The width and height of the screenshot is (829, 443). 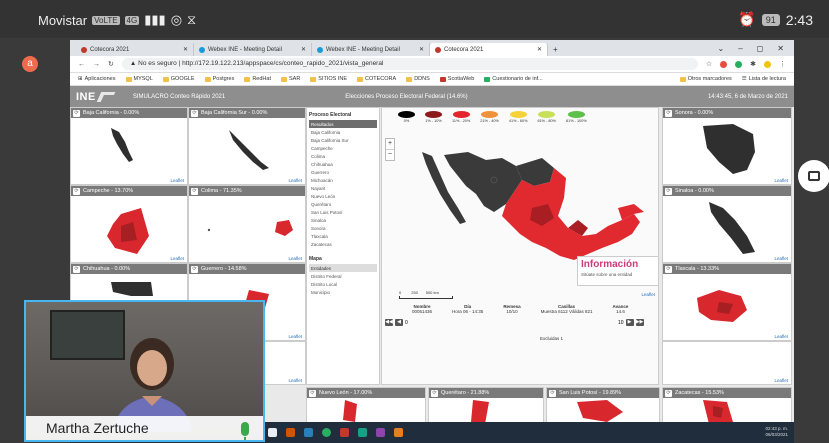 What do you see at coordinates (247, 224) in the screenshot?
I see `state-panel-colima: ⟳ Colima - 71.35% Leaflet` at bounding box center [247, 224].